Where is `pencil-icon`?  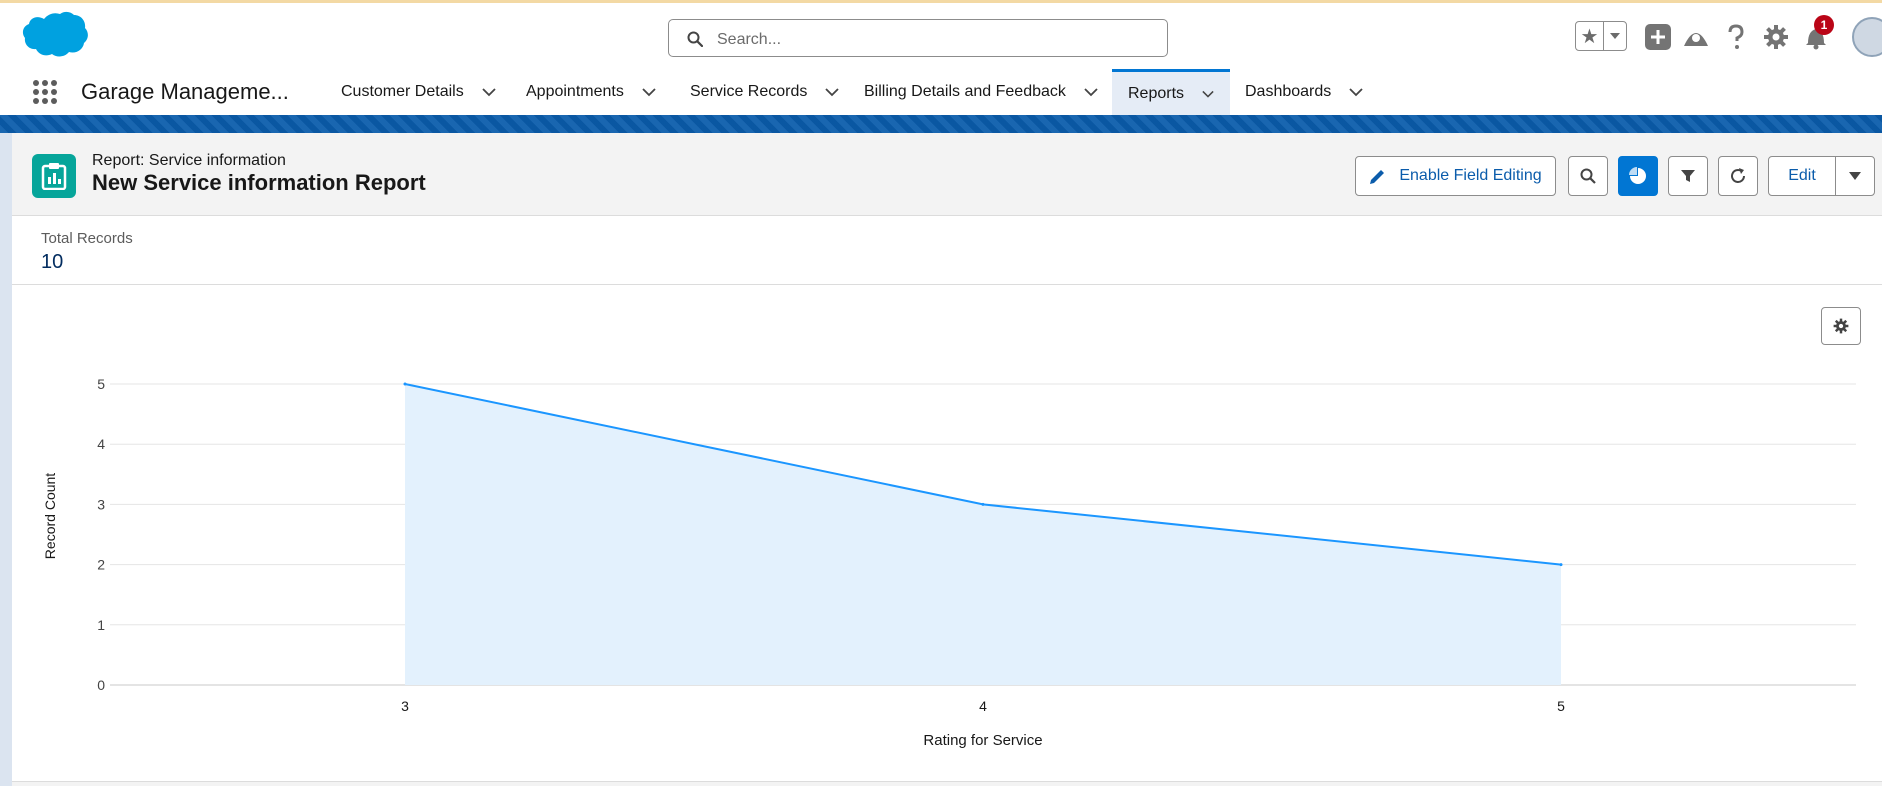
pencil-icon is located at coordinates (1377, 177).